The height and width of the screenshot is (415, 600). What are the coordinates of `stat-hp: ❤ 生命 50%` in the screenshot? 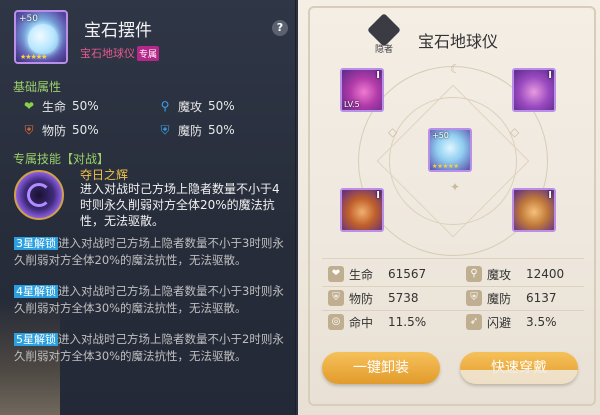 It's located at (84, 106).